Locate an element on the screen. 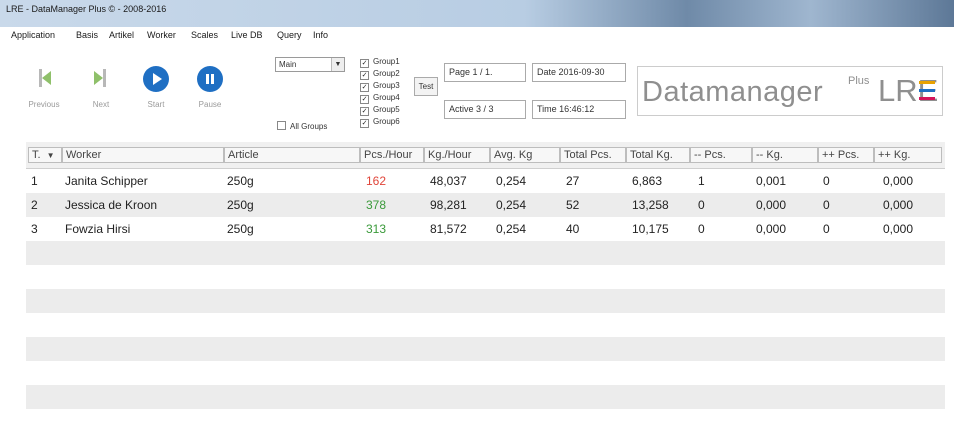 The image size is (954, 433). logo-plus-text: Plus is located at coordinates (859, 81).